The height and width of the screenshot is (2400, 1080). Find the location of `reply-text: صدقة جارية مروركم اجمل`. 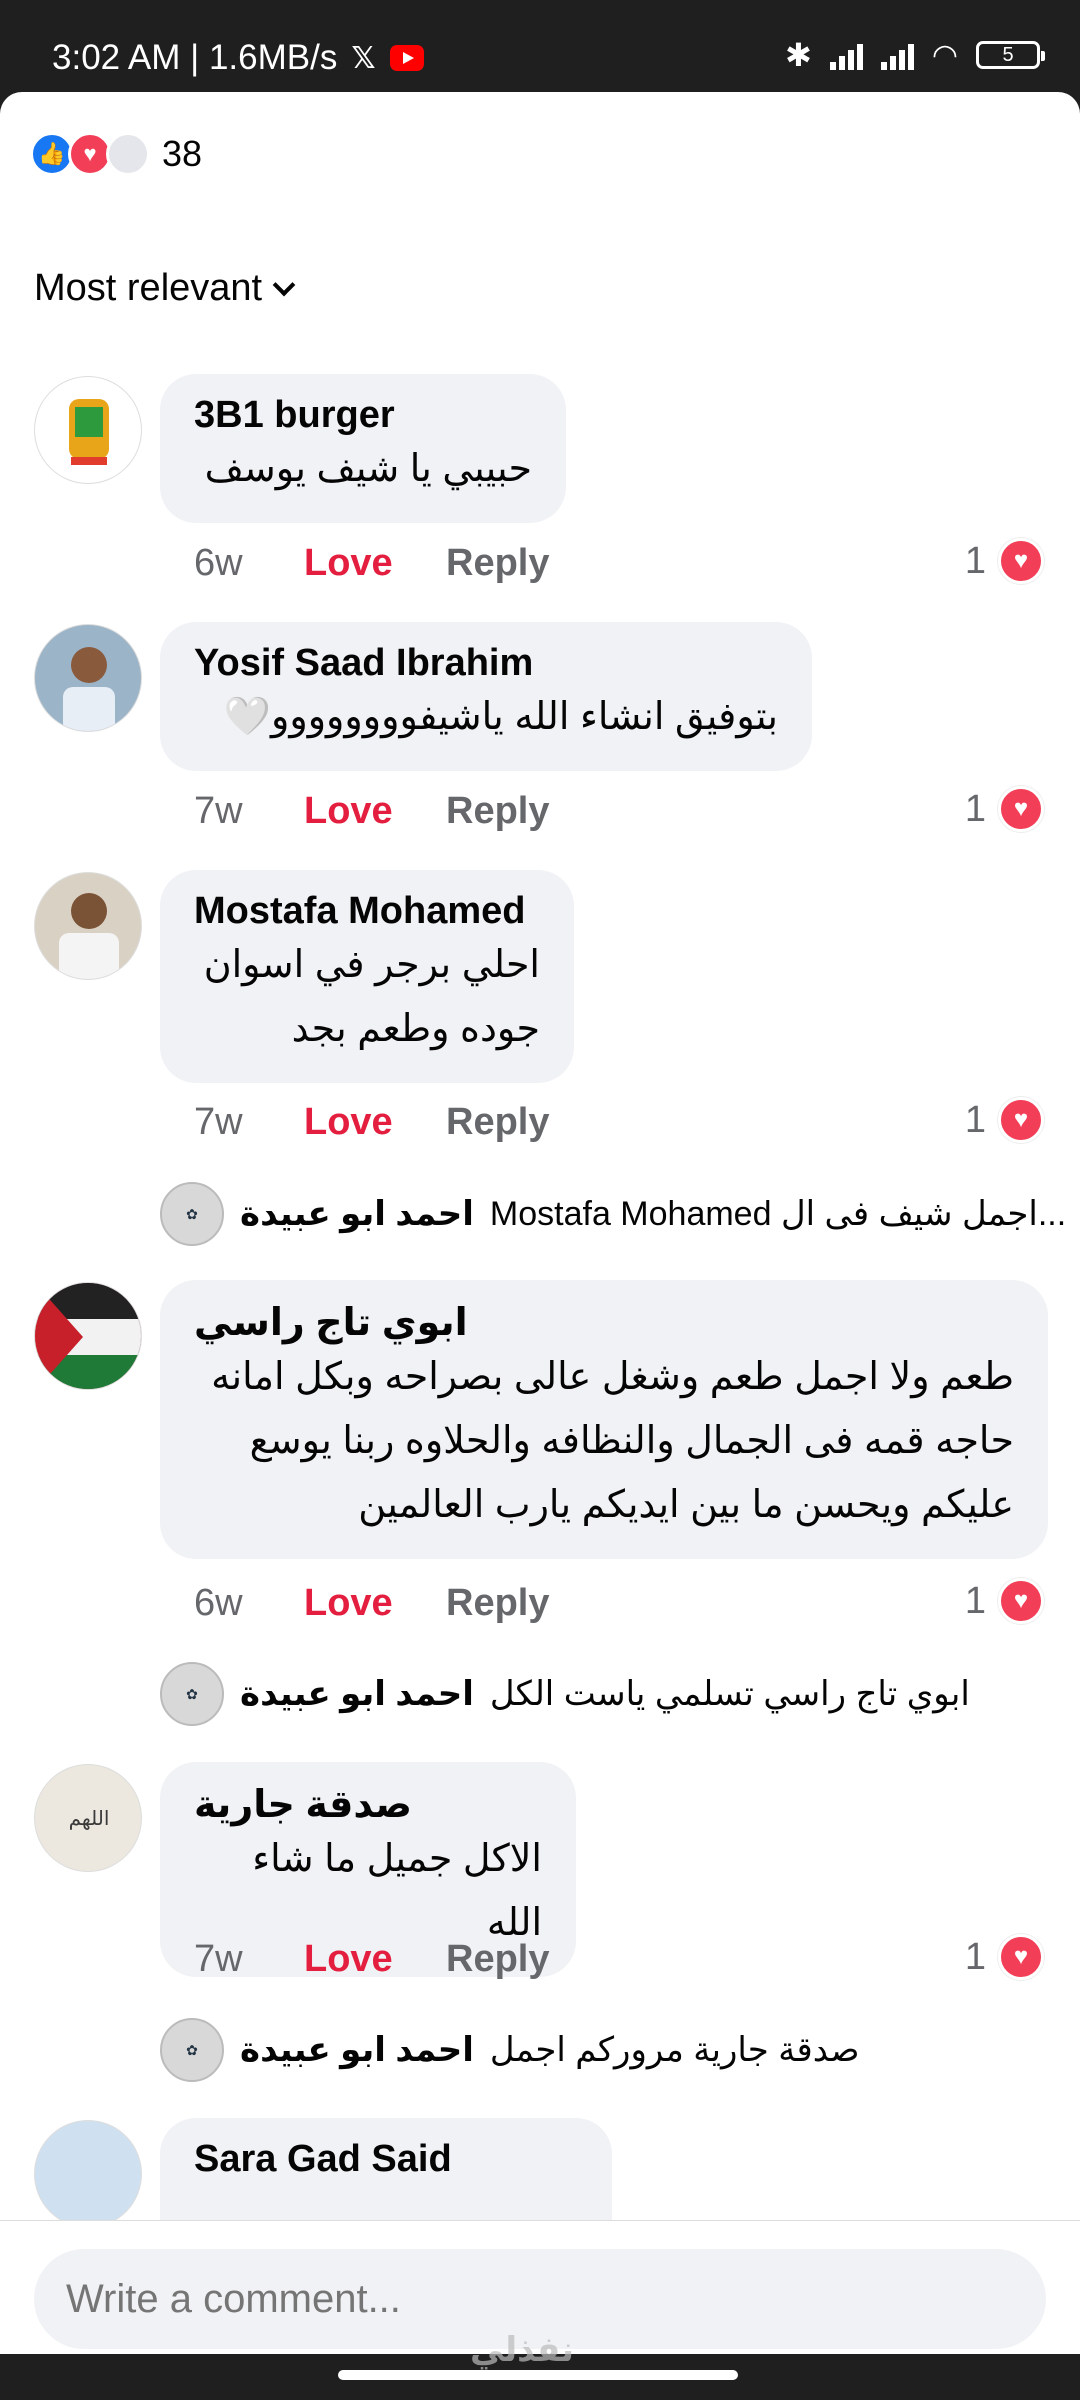

reply-text: صدقة جارية مروركم اجمل is located at coordinates (674, 2050).